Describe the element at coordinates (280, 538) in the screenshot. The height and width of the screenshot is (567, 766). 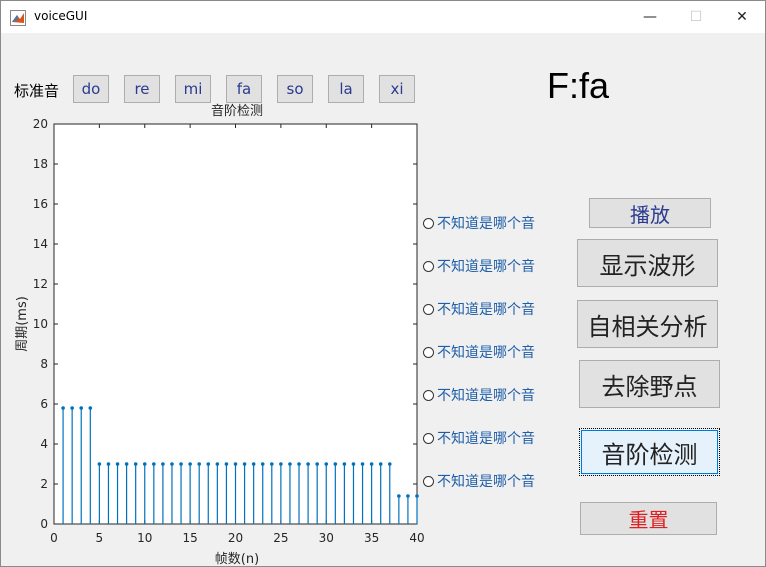
I see `x-tick-label: 25` at that location.